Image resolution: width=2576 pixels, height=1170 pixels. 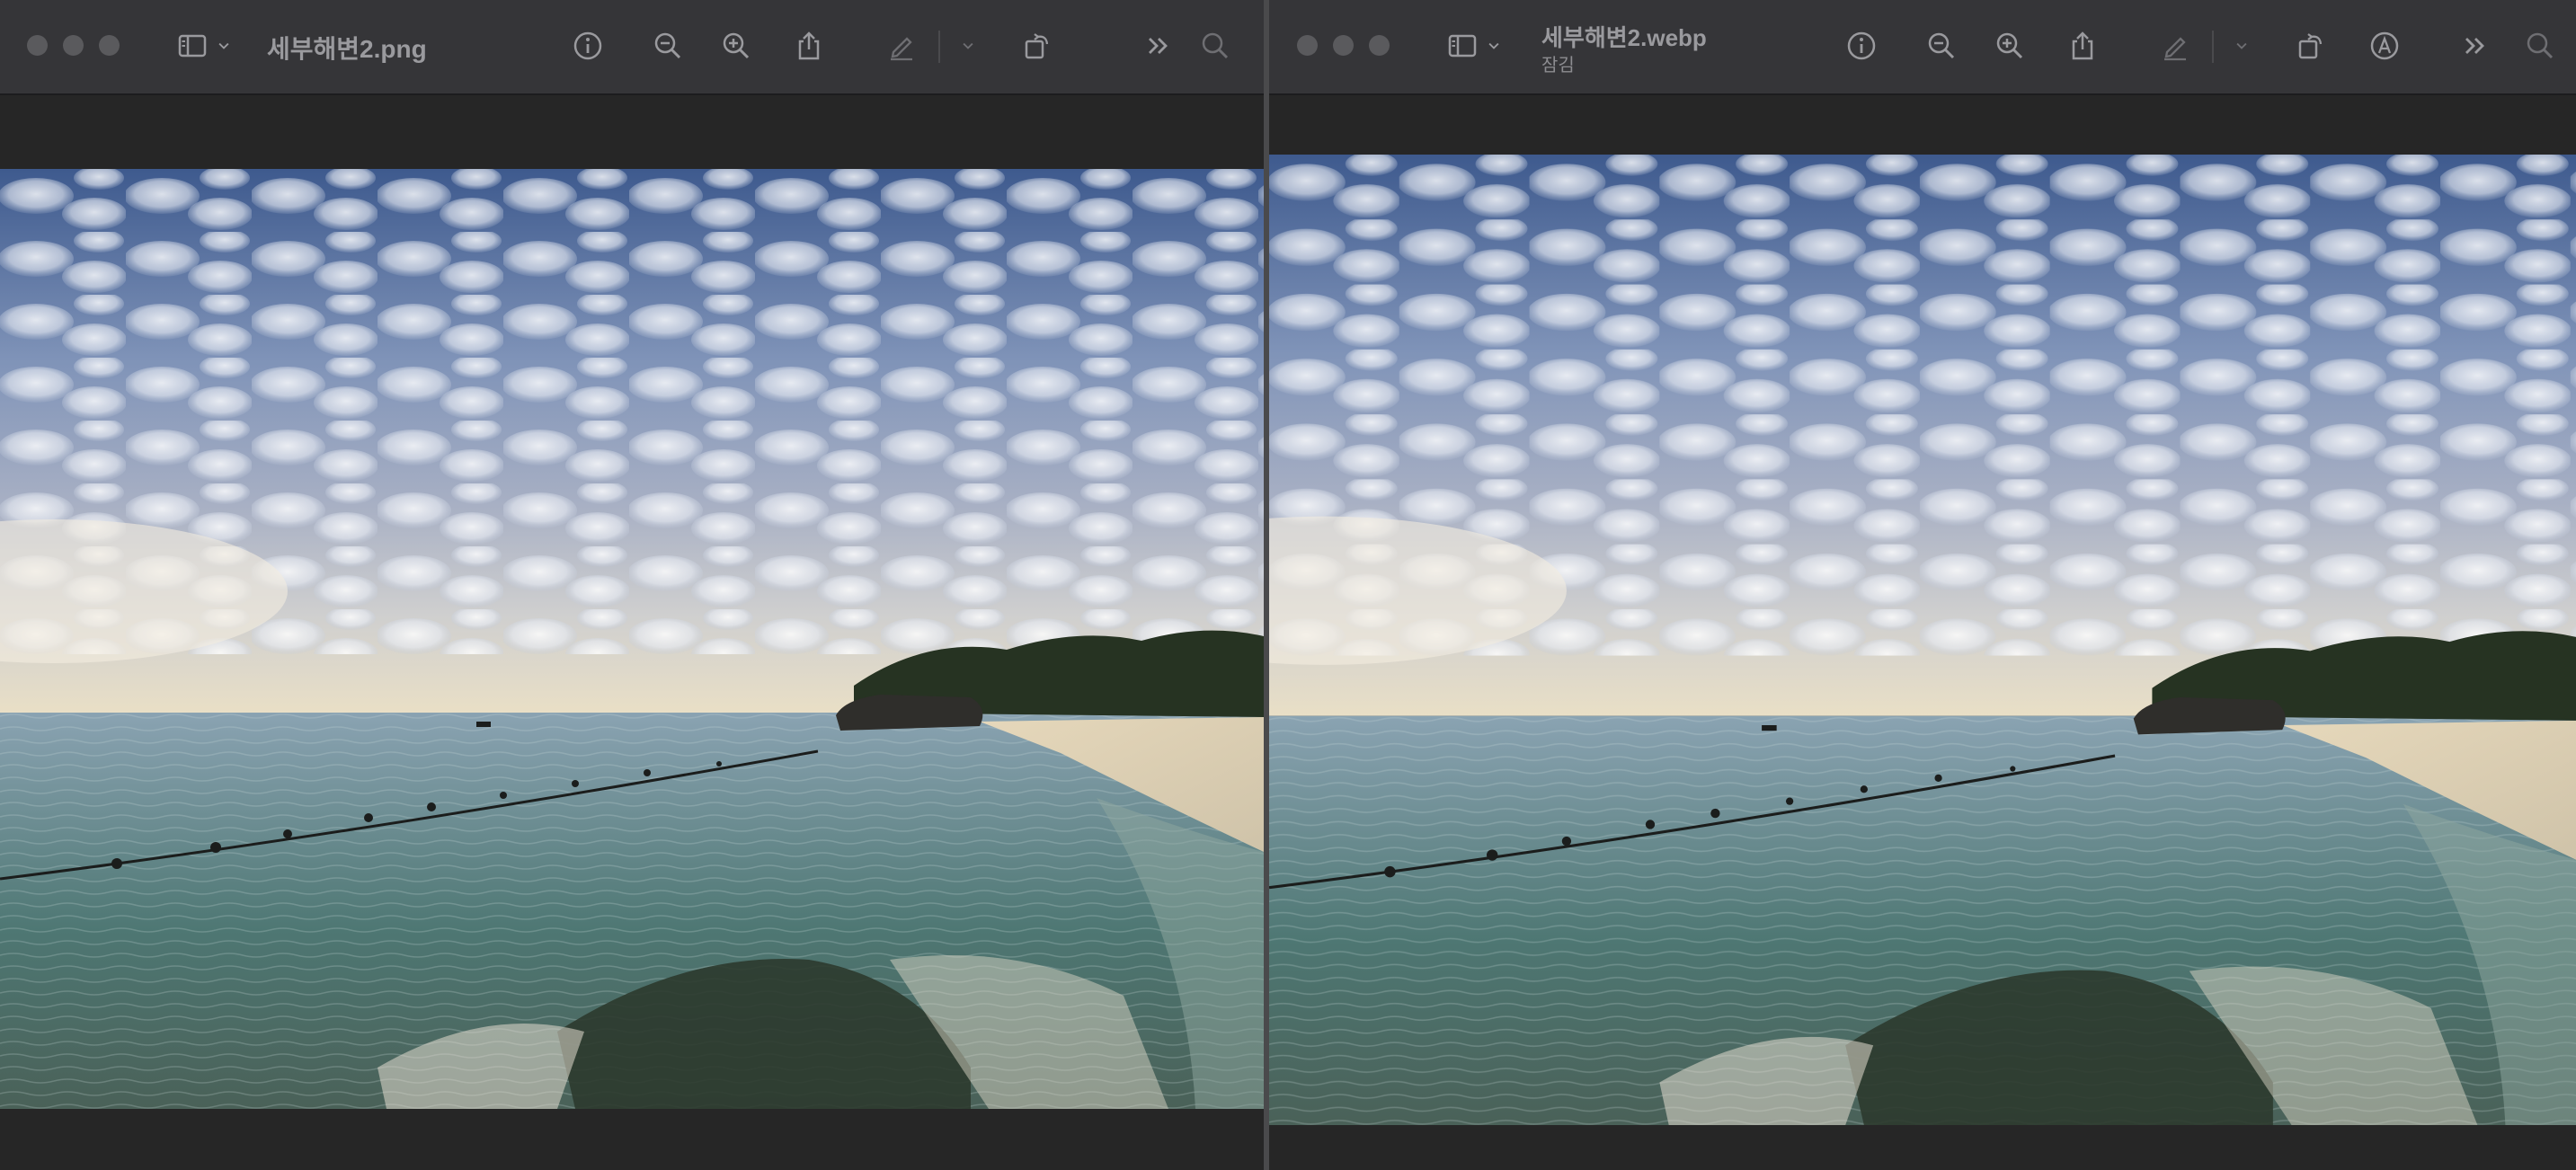 What do you see at coordinates (347, 49) in the screenshot?
I see `document-title: 세부해변2.png` at bounding box center [347, 49].